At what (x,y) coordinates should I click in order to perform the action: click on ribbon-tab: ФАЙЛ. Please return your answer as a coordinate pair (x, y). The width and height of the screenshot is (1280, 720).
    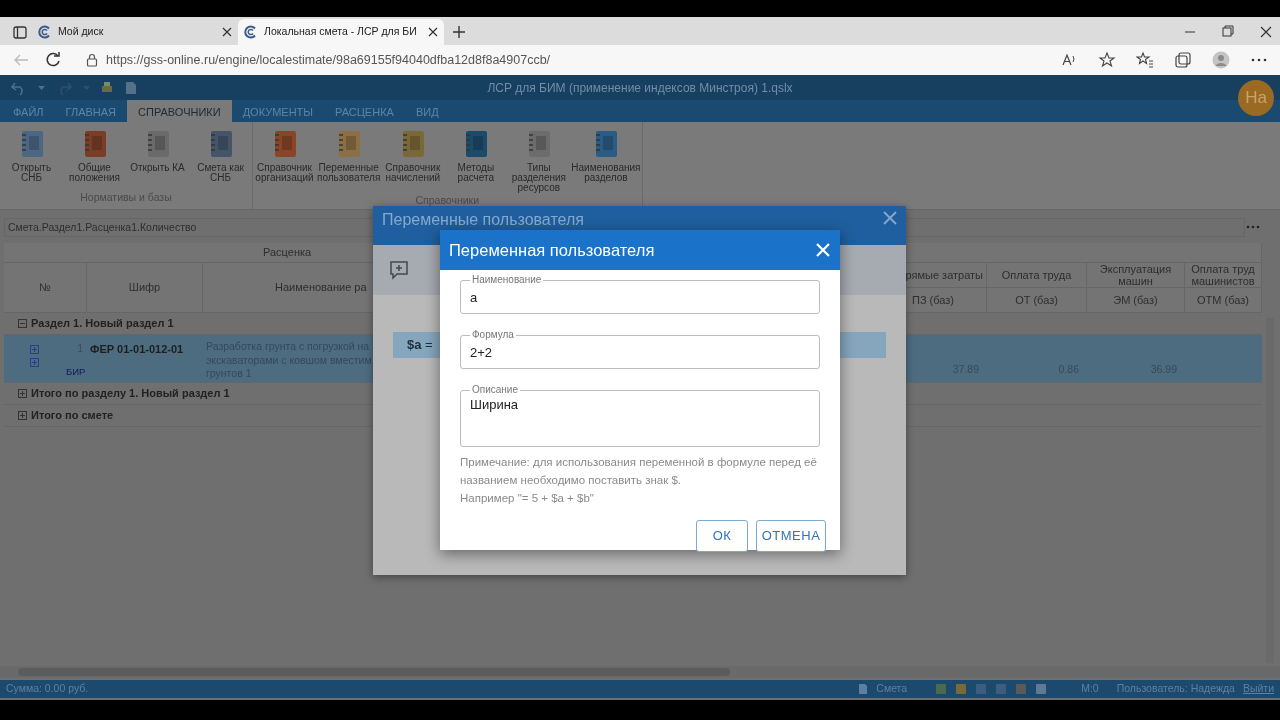
    Looking at the image, I should click on (28, 111).